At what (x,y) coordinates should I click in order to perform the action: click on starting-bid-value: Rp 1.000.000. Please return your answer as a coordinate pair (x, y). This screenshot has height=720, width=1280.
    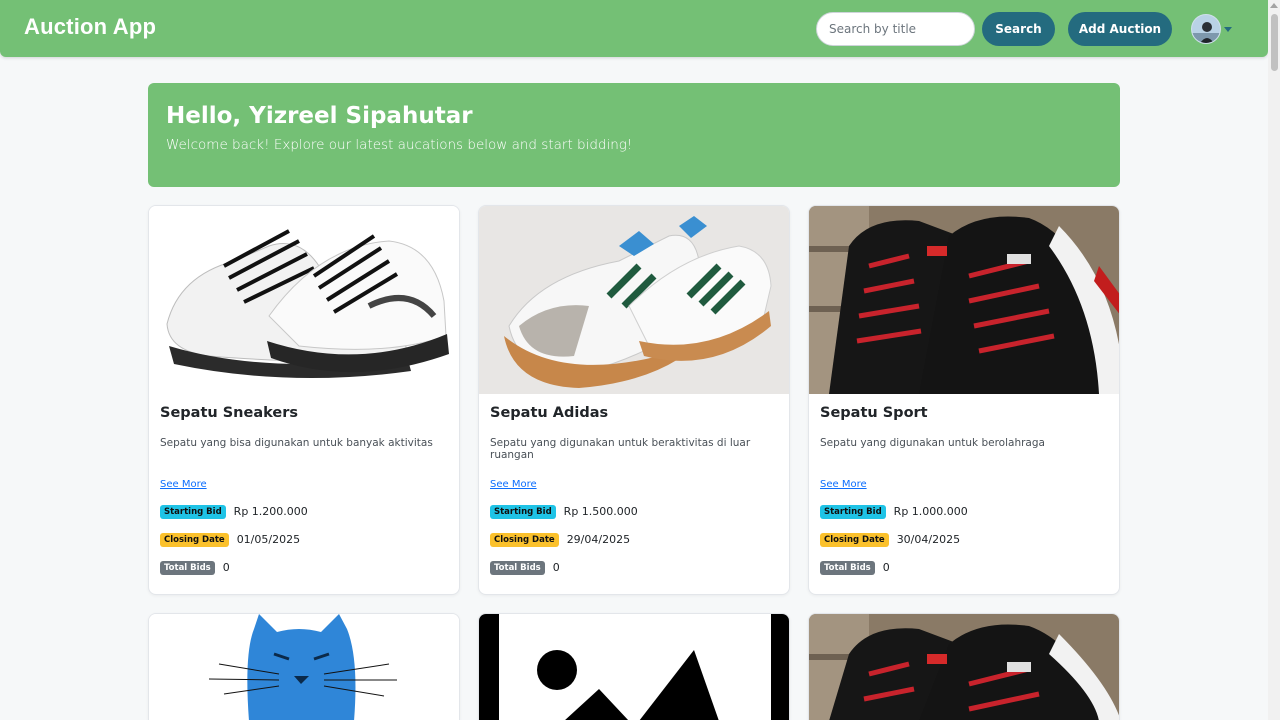
    Looking at the image, I should click on (930, 511).